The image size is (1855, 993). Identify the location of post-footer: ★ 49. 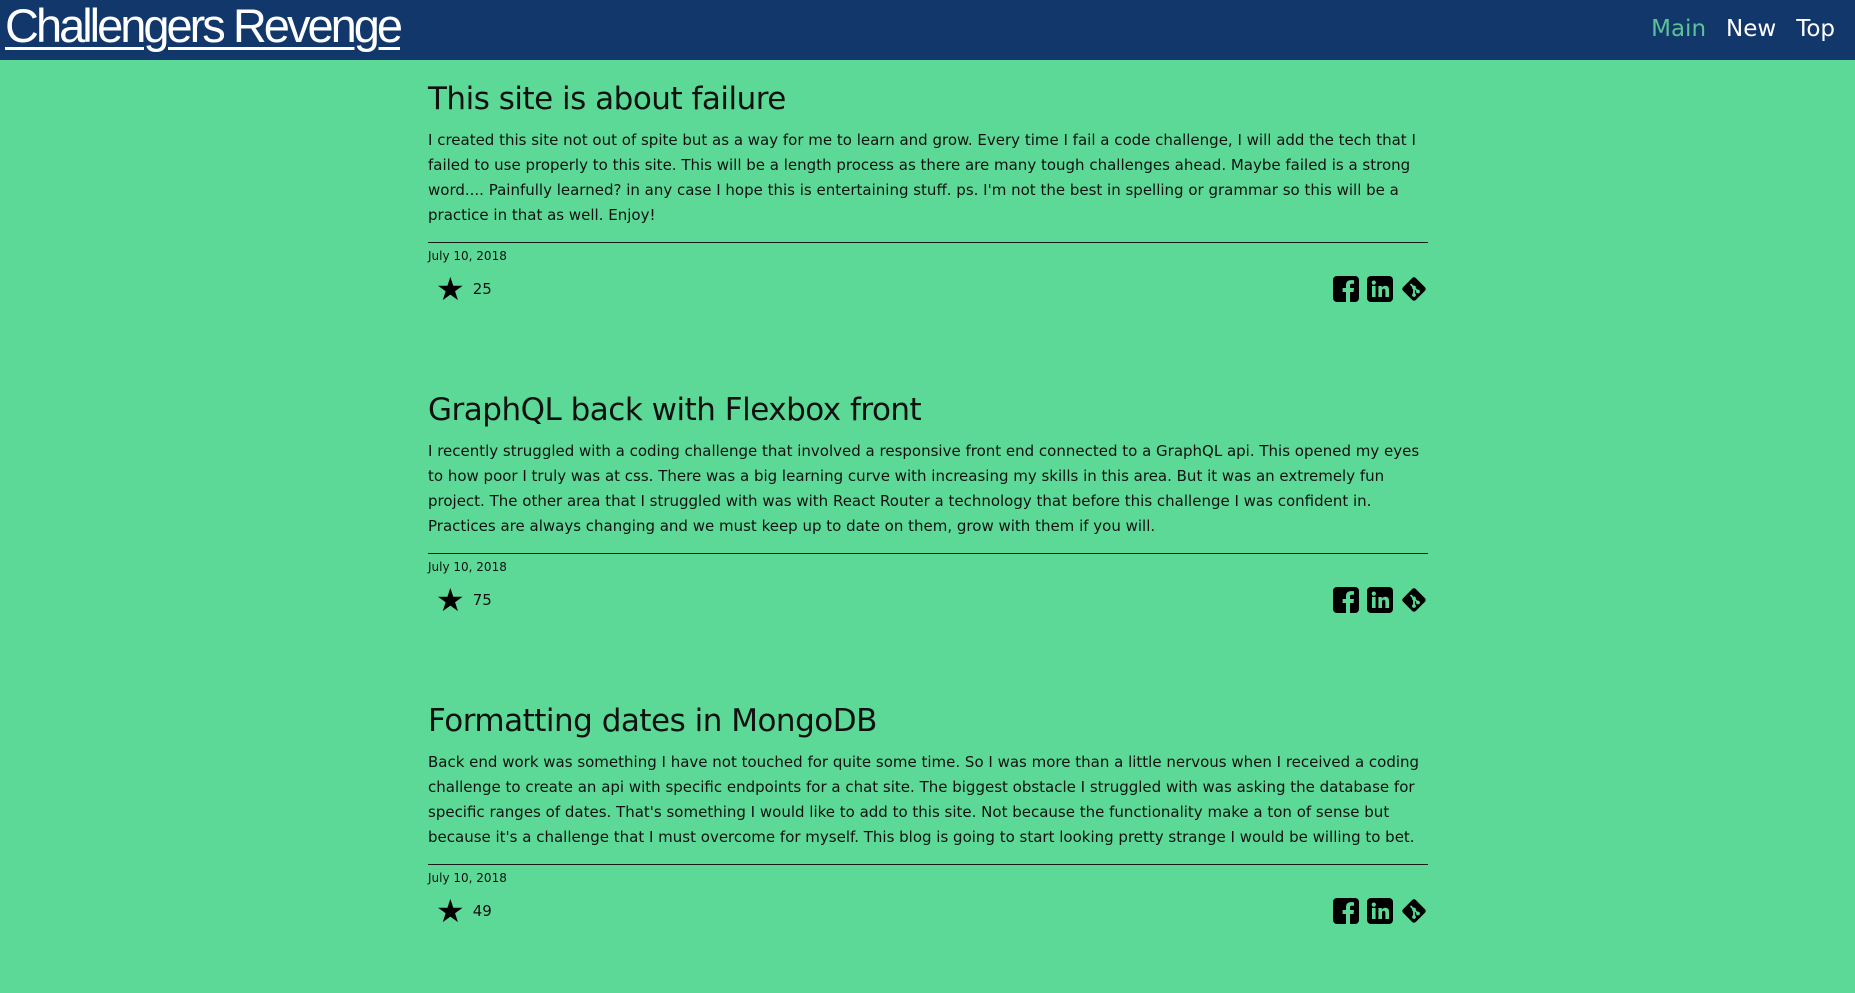
(928, 911).